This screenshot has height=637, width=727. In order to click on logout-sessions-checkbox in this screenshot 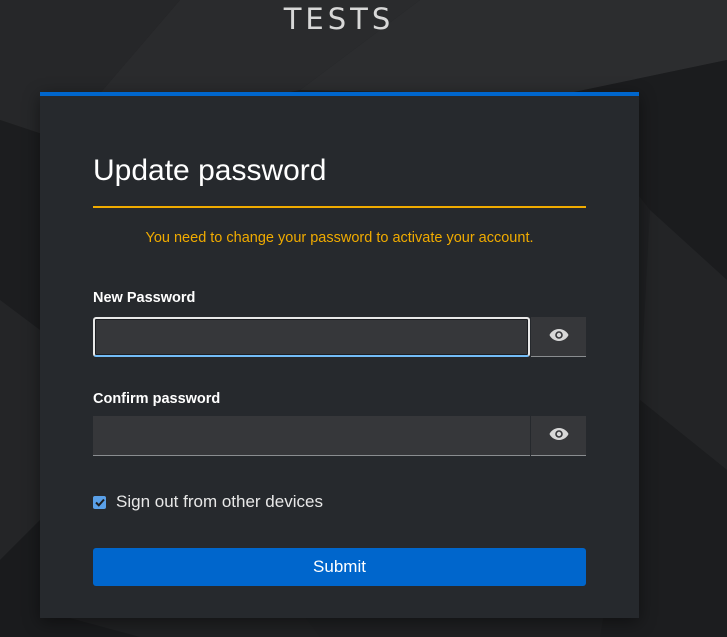, I will do `click(99, 502)`.